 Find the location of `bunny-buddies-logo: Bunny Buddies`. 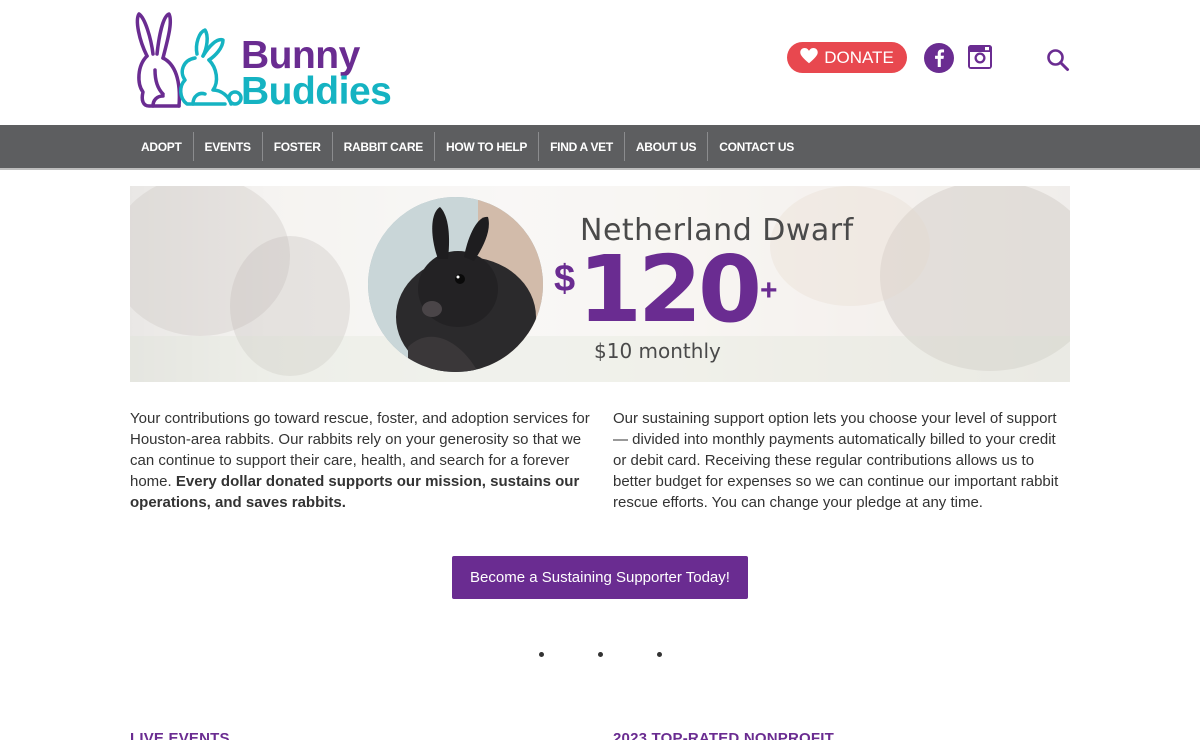

bunny-buddies-logo: Bunny Buddies is located at coordinates (268, 62).